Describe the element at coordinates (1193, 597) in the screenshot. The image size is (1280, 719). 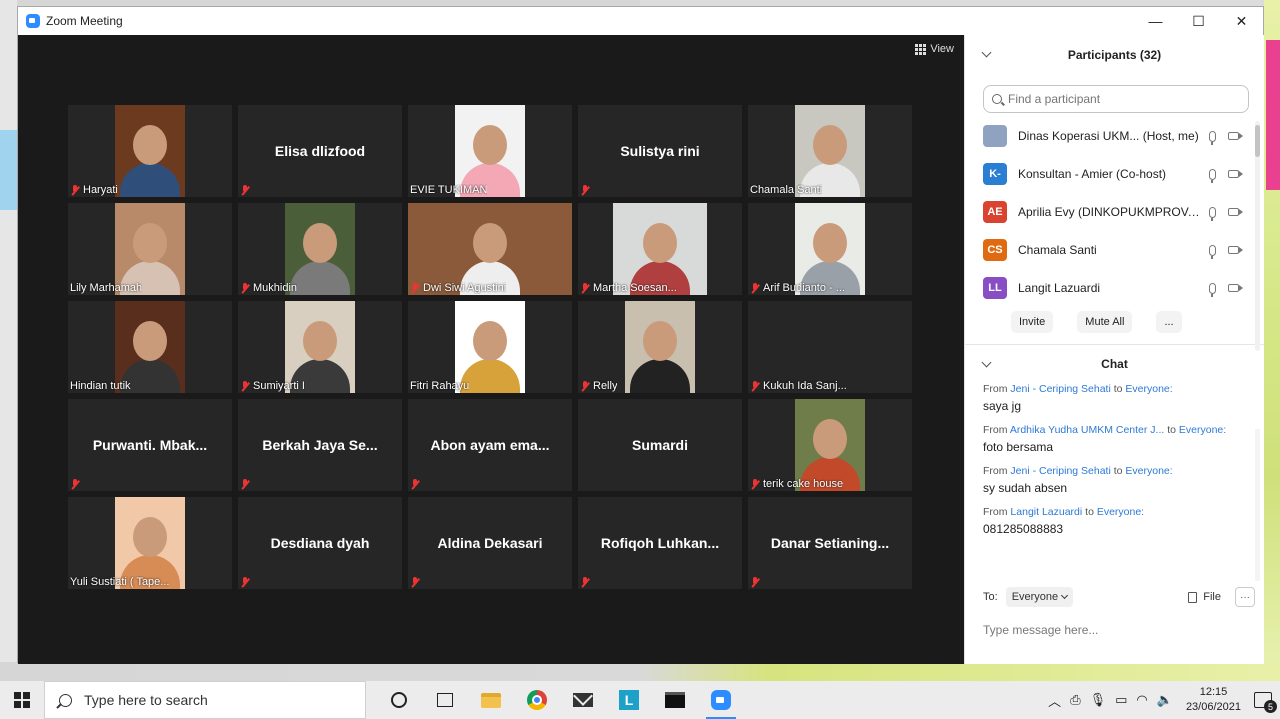
I see `file-icon` at that location.